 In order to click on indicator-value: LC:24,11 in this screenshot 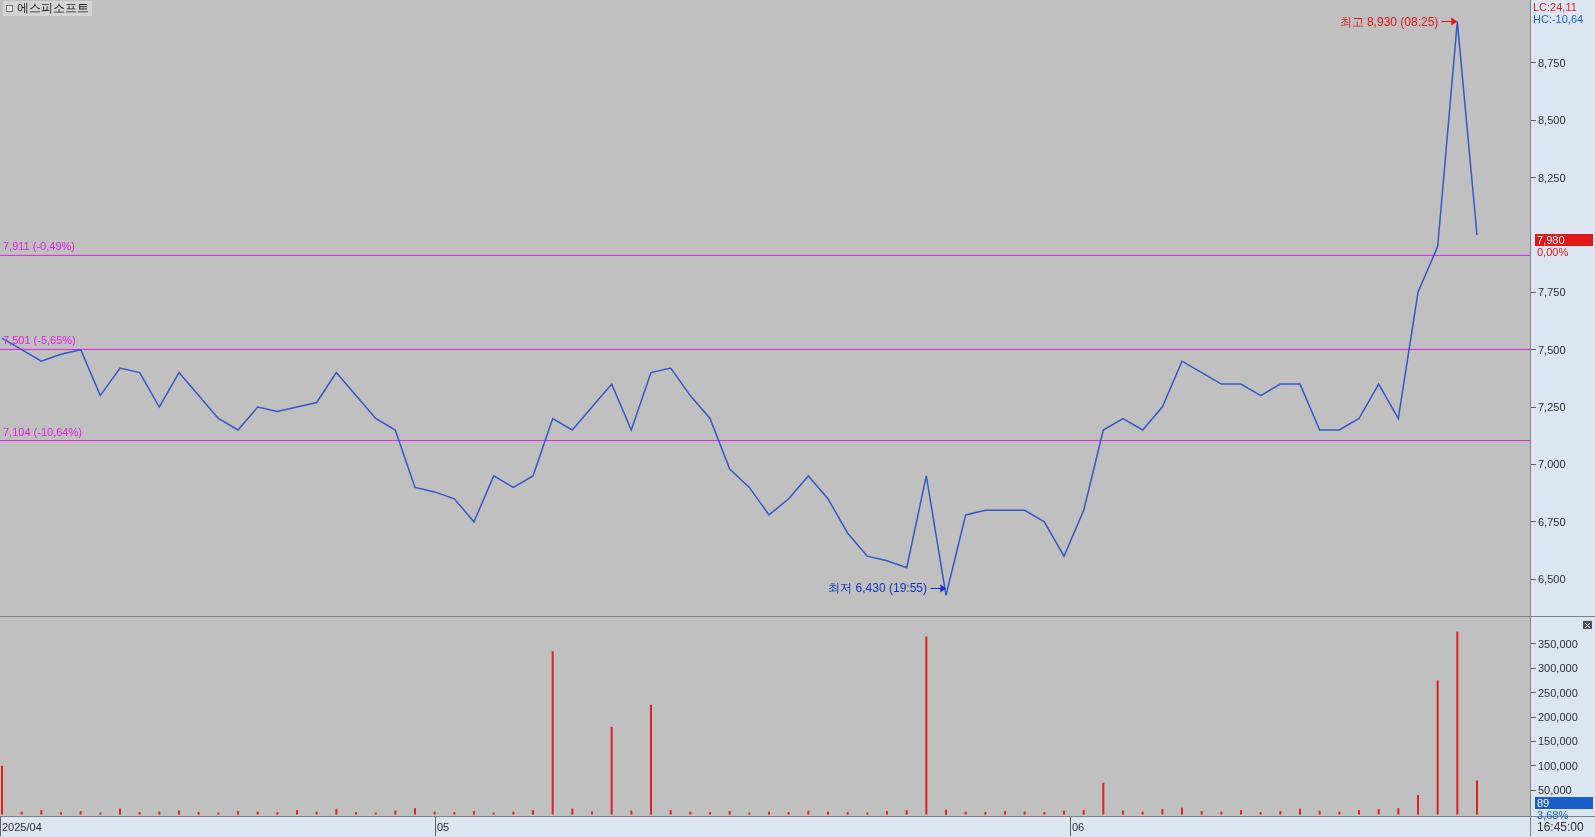, I will do `click(1555, 7)`.